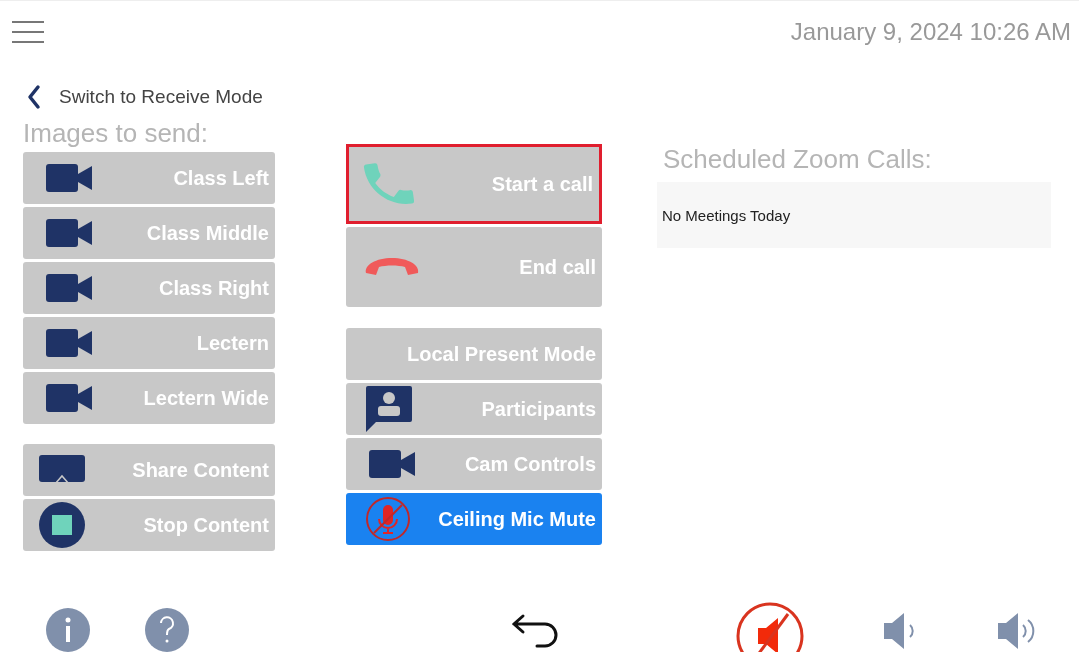  I want to click on section-title: Images to send:, so click(116, 134).